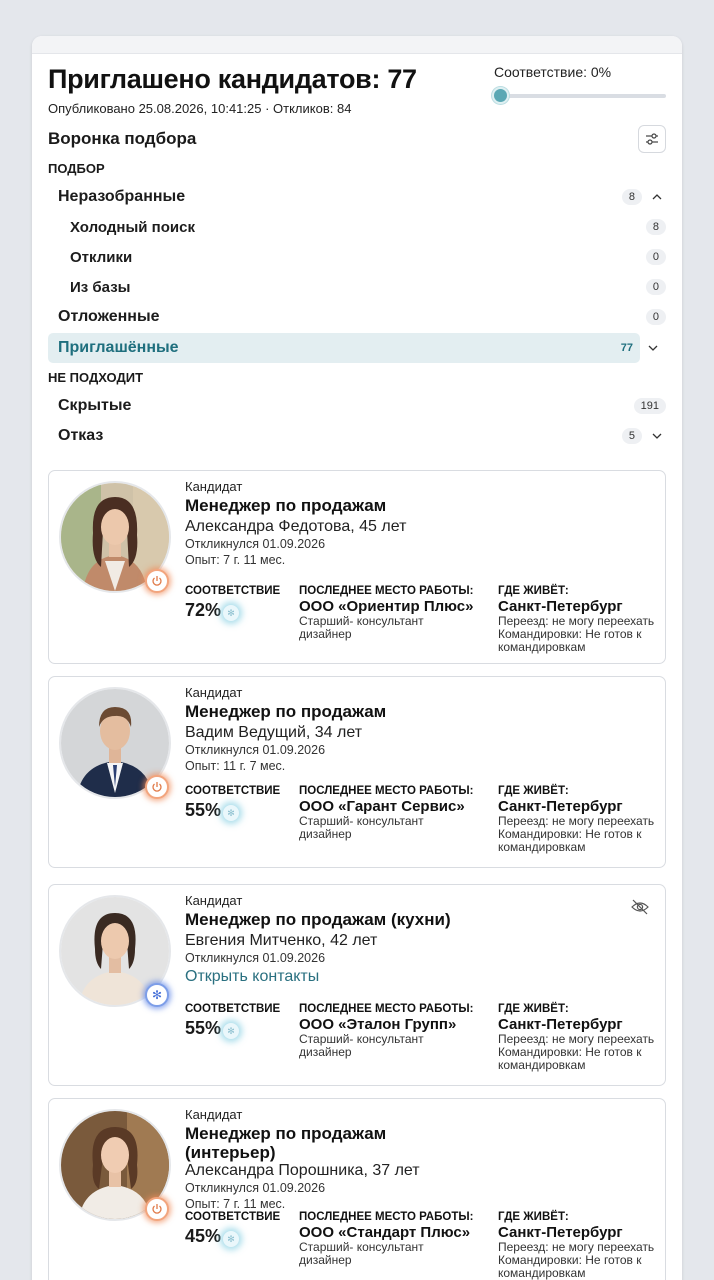  I want to click on open-contacts-link: Открыть контакты, so click(405, 977).